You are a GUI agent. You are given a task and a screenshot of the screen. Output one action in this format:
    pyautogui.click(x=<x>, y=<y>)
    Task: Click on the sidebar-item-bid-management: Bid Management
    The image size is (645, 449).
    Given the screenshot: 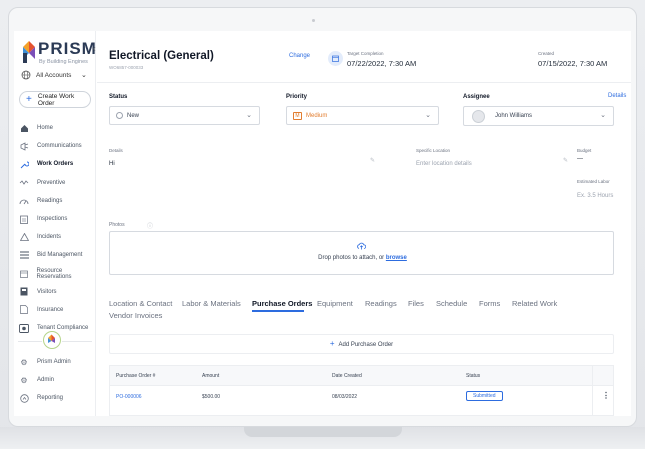 What is the action you would take?
    pyautogui.click(x=55, y=255)
    